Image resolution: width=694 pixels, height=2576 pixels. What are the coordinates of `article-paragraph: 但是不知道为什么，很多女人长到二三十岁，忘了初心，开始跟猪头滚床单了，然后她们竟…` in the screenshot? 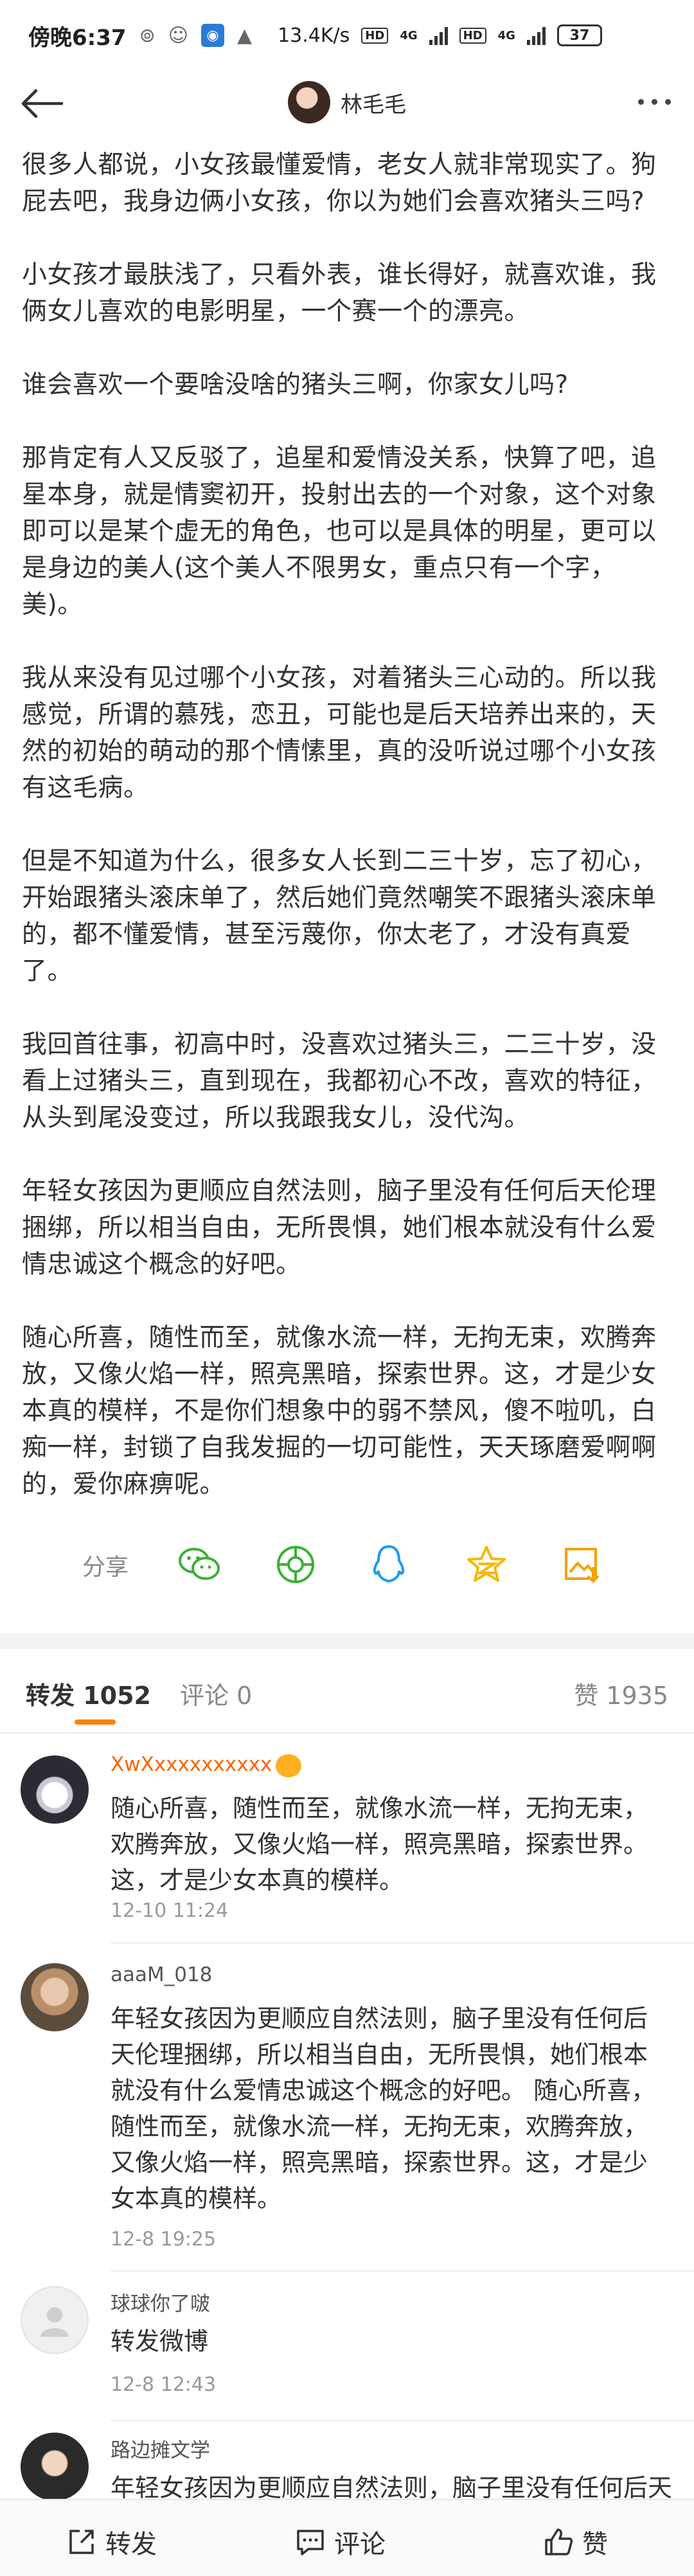 It's located at (339, 916).